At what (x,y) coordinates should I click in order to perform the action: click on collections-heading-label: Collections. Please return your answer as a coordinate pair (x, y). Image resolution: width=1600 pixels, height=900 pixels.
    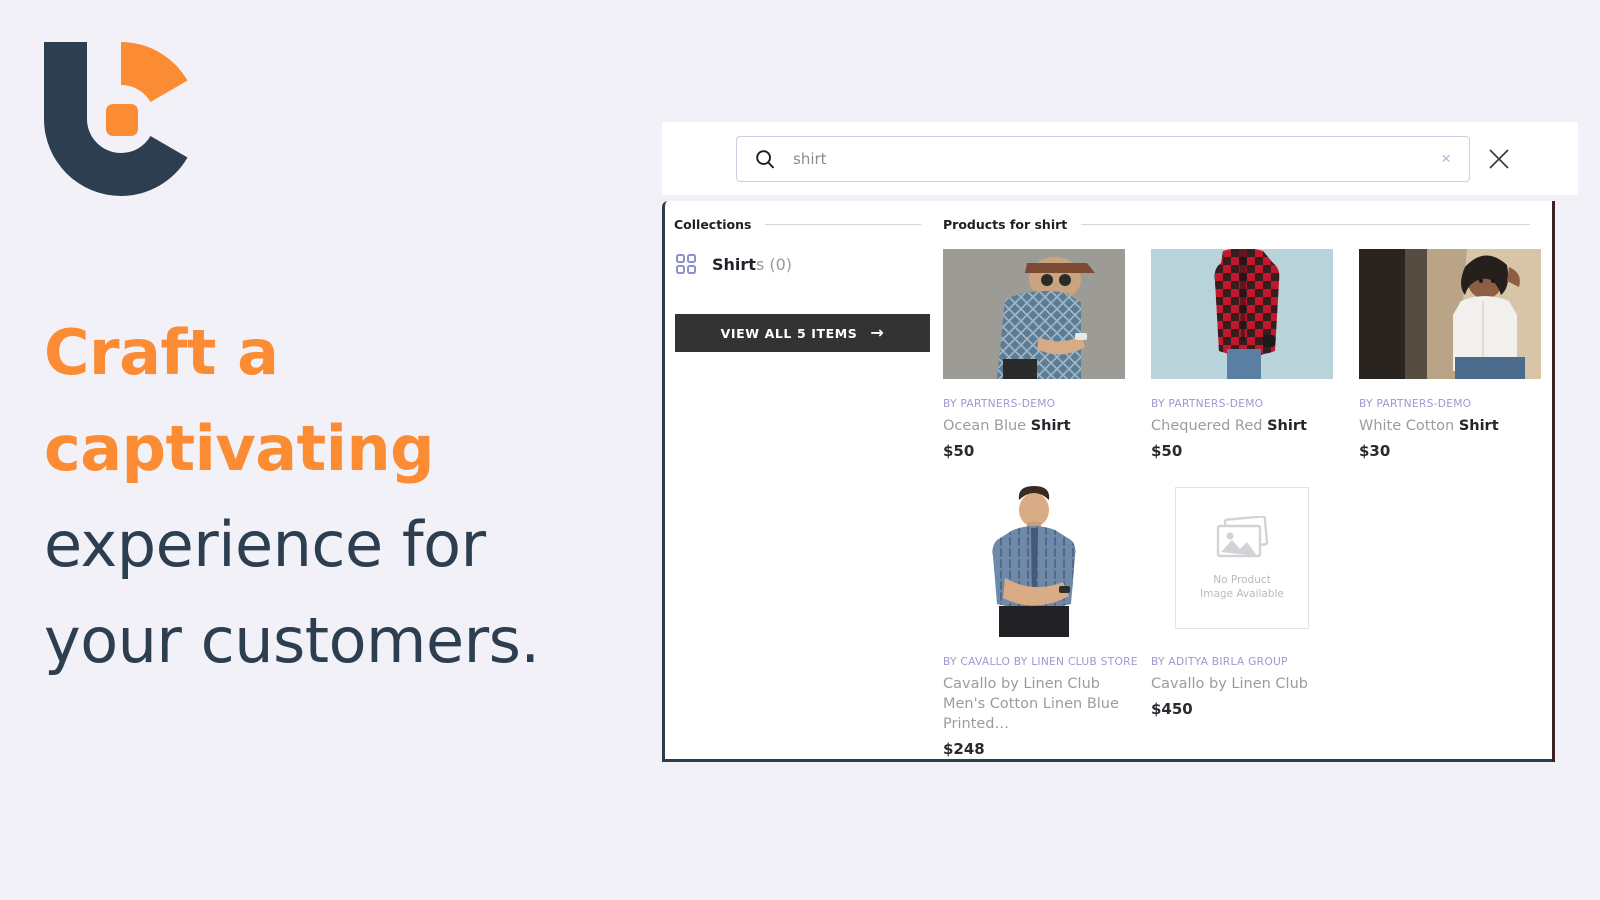
    Looking at the image, I should click on (713, 224).